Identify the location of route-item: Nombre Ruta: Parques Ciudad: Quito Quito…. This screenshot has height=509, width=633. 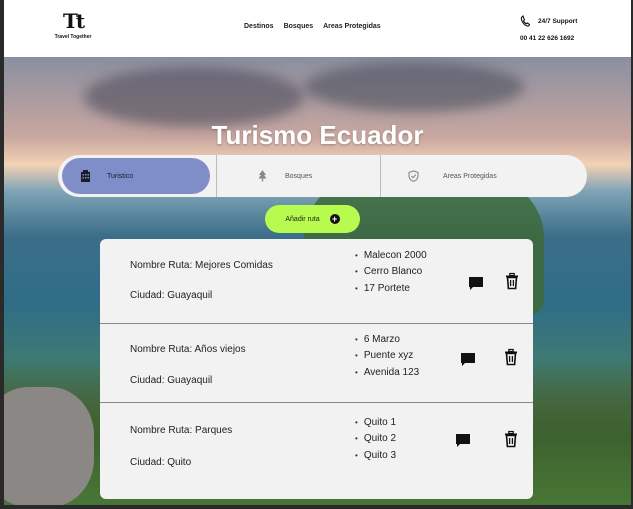
(316, 448).